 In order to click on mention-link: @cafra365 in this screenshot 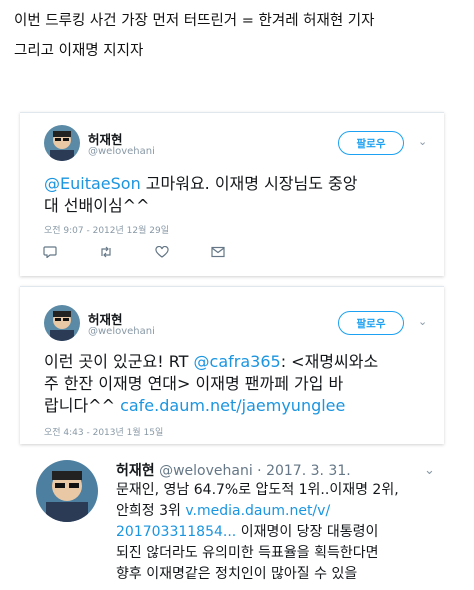, I will do `click(237, 361)`.